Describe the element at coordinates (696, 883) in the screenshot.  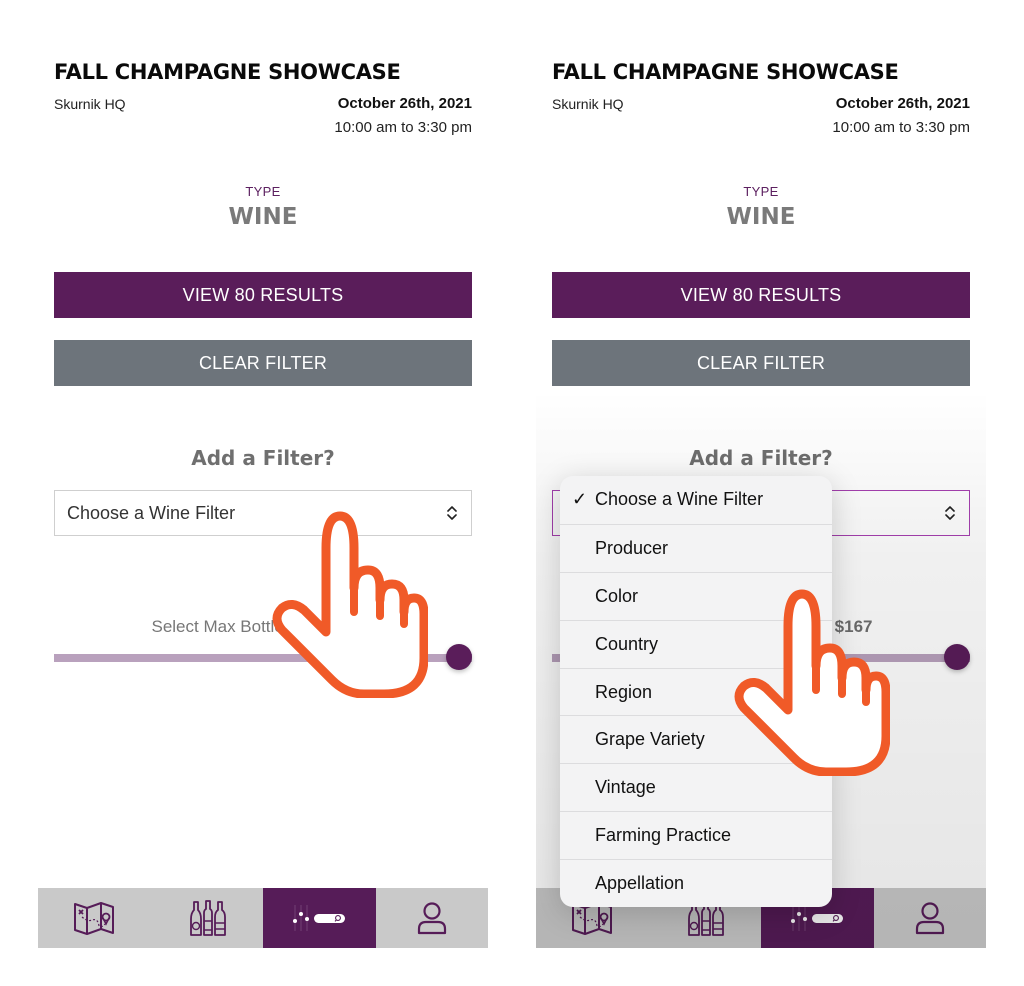
I see `filter-option-appellation: Appellation` at that location.